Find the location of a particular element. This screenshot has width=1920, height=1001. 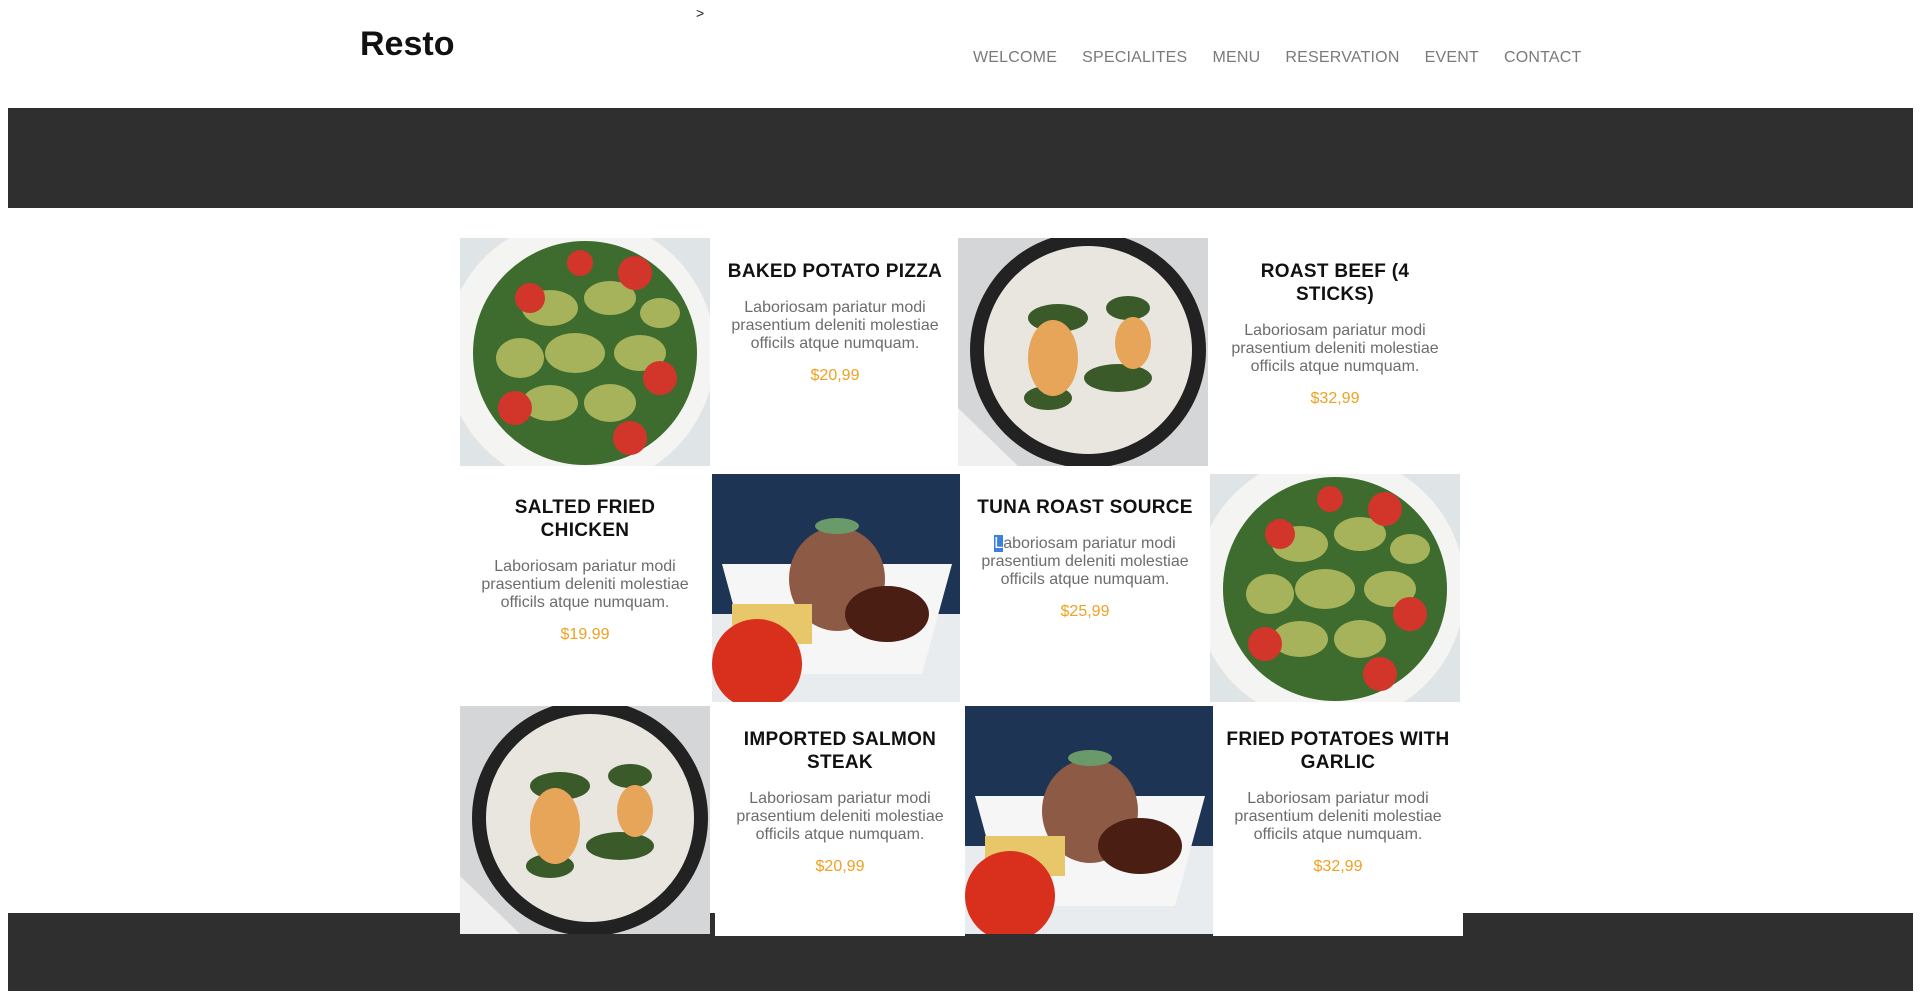

nav-menu: MENU is located at coordinates (1236, 58).